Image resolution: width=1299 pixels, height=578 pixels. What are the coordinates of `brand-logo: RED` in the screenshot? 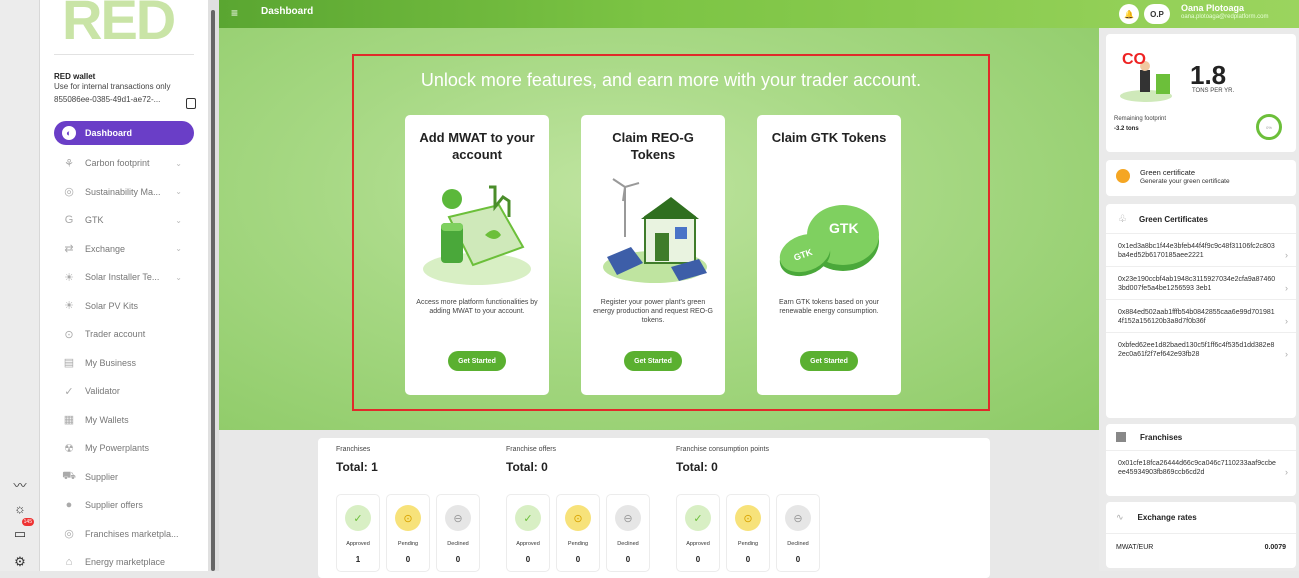 It's located at (119, 24).